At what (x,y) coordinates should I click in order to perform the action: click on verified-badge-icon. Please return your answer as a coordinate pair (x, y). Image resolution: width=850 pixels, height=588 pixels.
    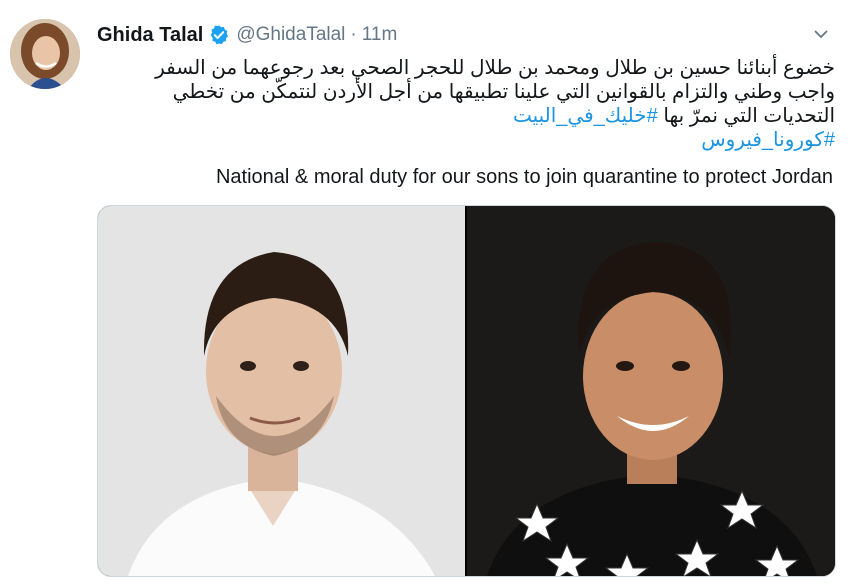
    Looking at the image, I should click on (219, 35).